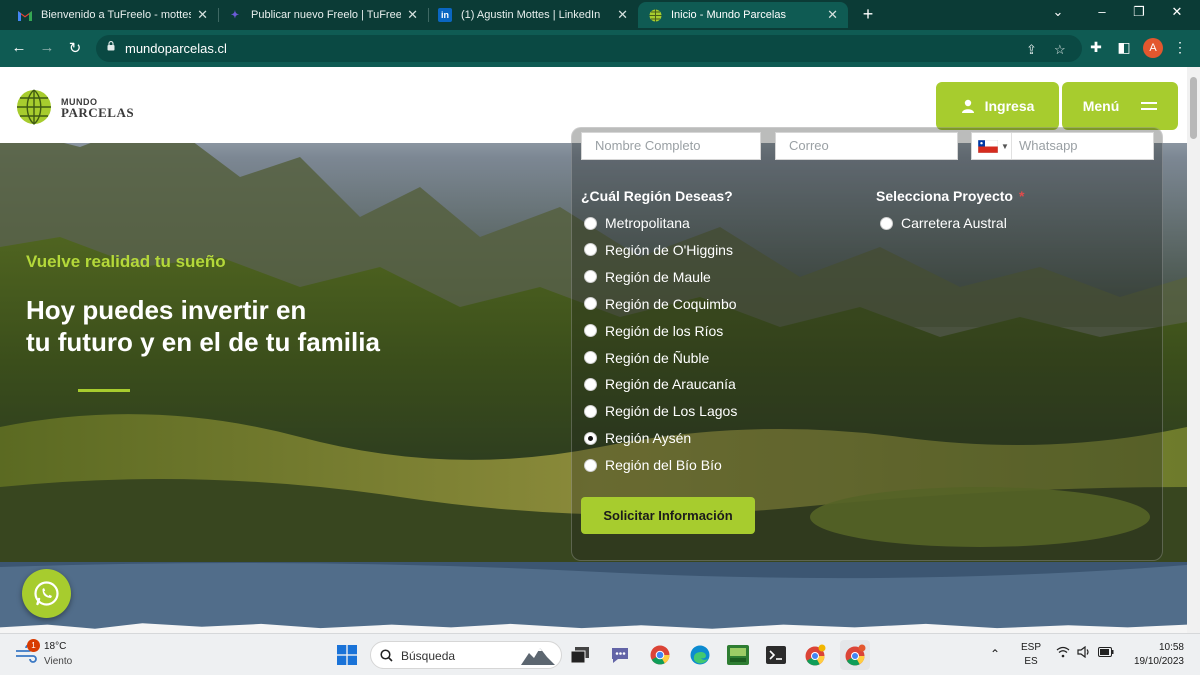 This screenshot has height=675, width=1200. What do you see at coordinates (116, 15) in the screenshot?
I see `tab-title: Bienvenido a TuFreelo - mottes` at bounding box center [116, 15].